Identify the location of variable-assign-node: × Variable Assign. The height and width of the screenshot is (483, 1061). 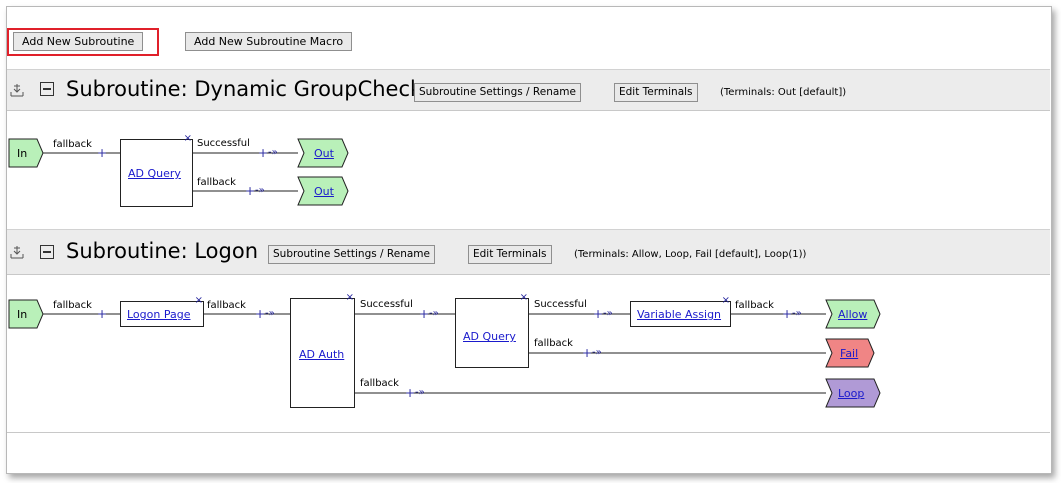
(680, 311).